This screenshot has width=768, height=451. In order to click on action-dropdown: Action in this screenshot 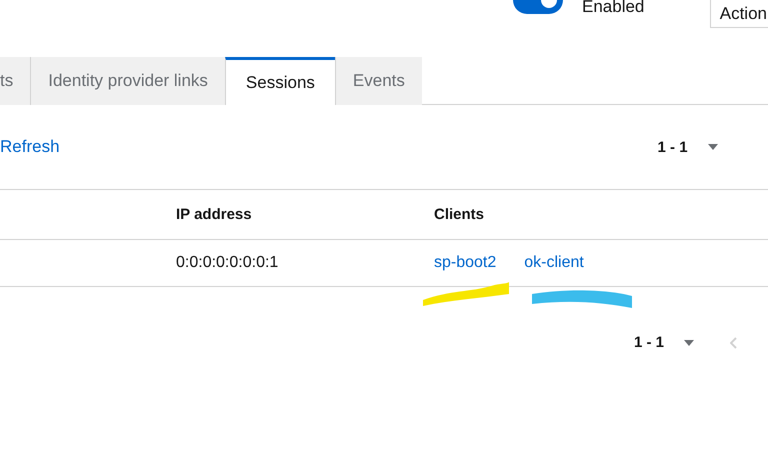, I will do `click(739, 14)`.